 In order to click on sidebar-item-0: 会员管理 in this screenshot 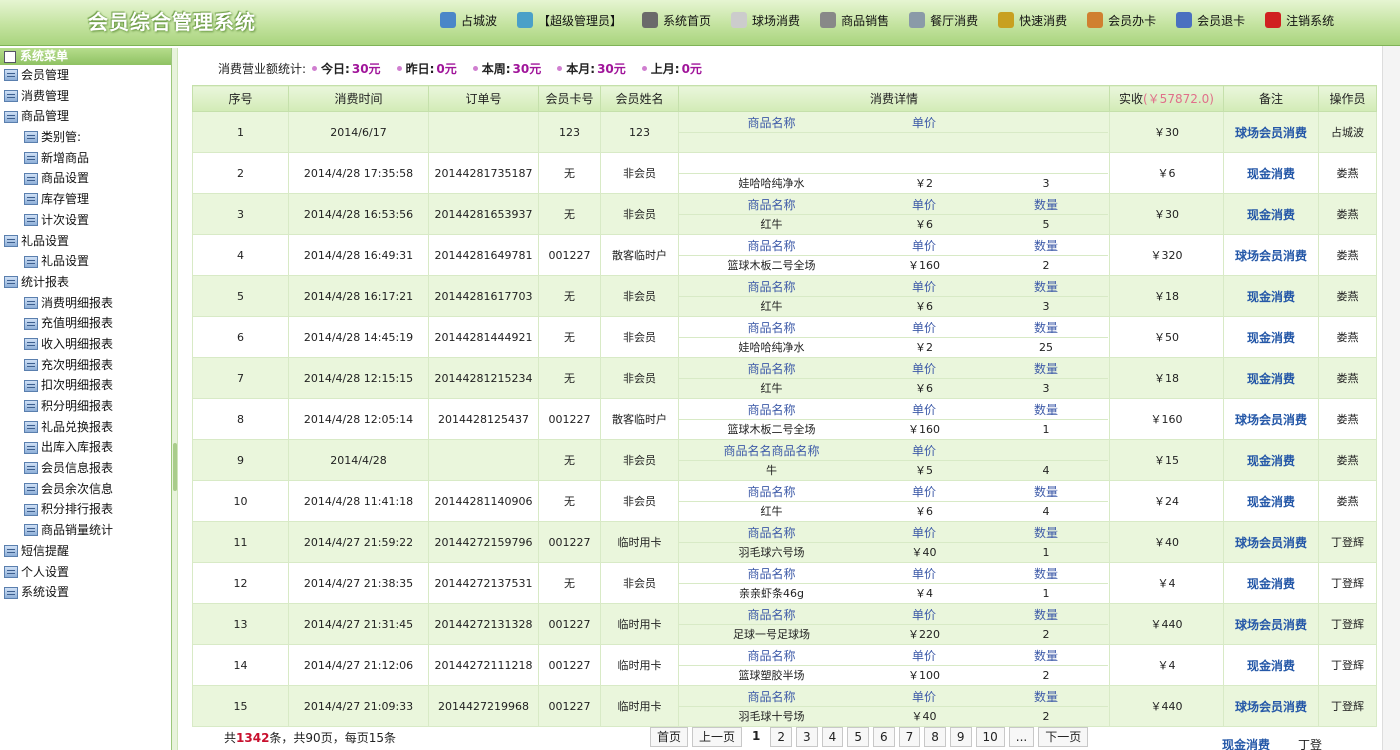, I will do `click(85, 75)`.